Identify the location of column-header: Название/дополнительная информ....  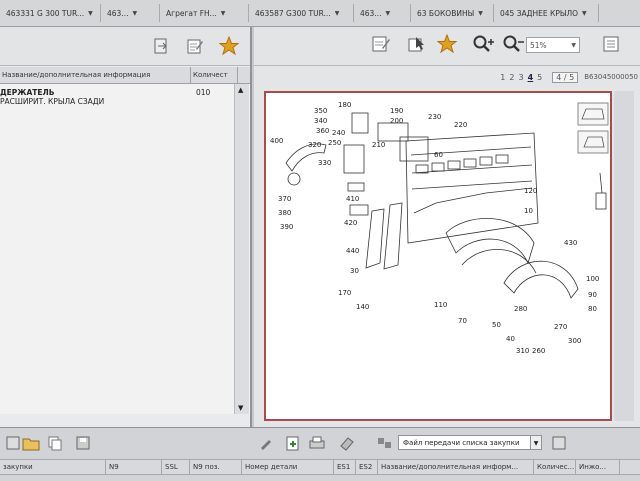
(456, 467).